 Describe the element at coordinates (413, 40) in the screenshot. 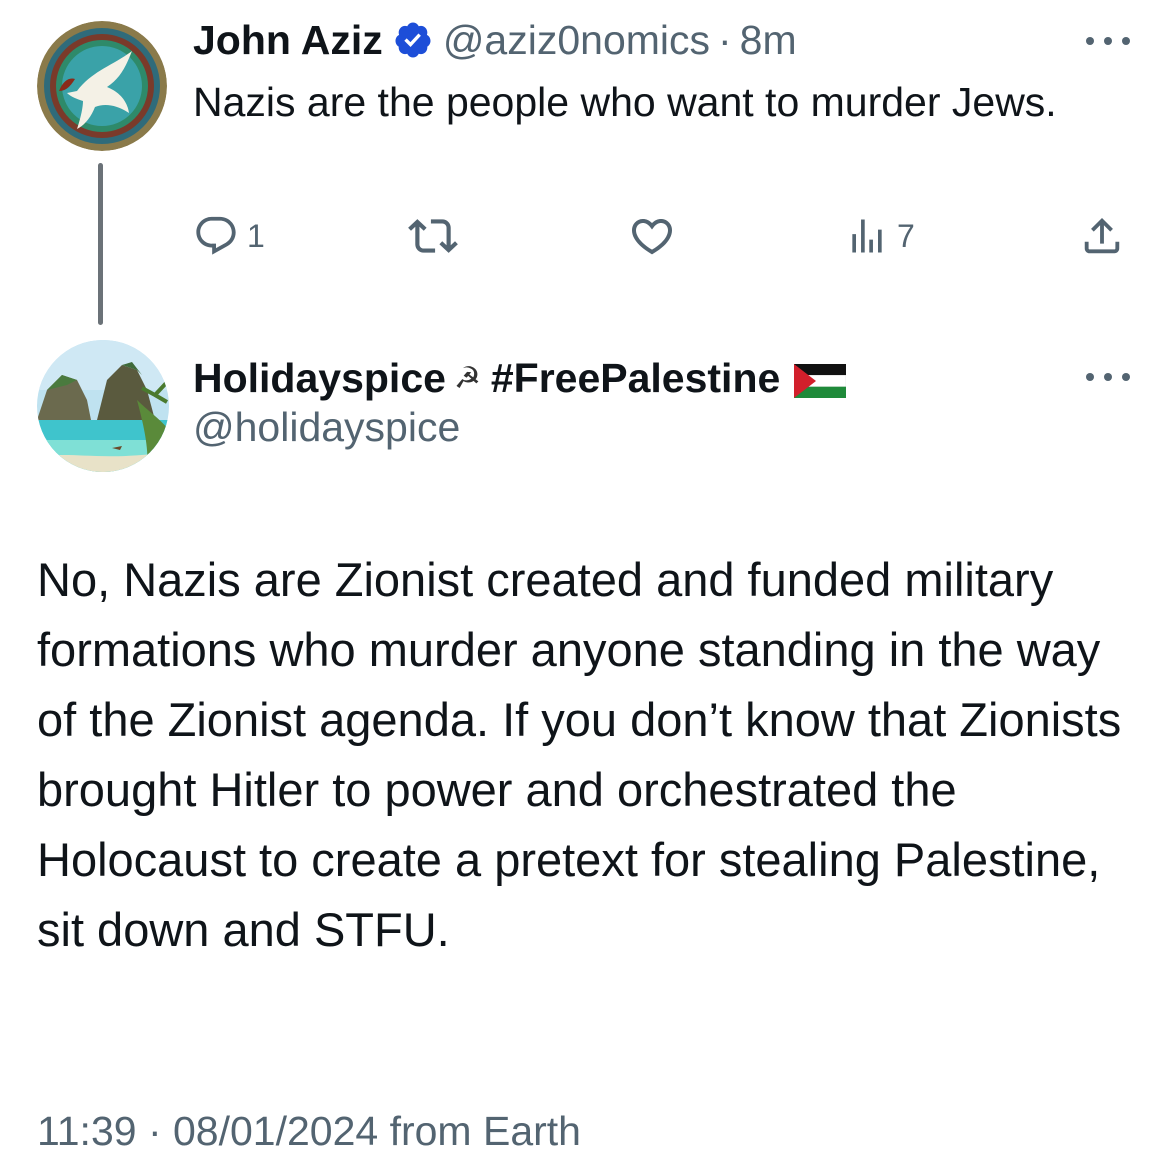

I see `verified-badge-icon` at that location.